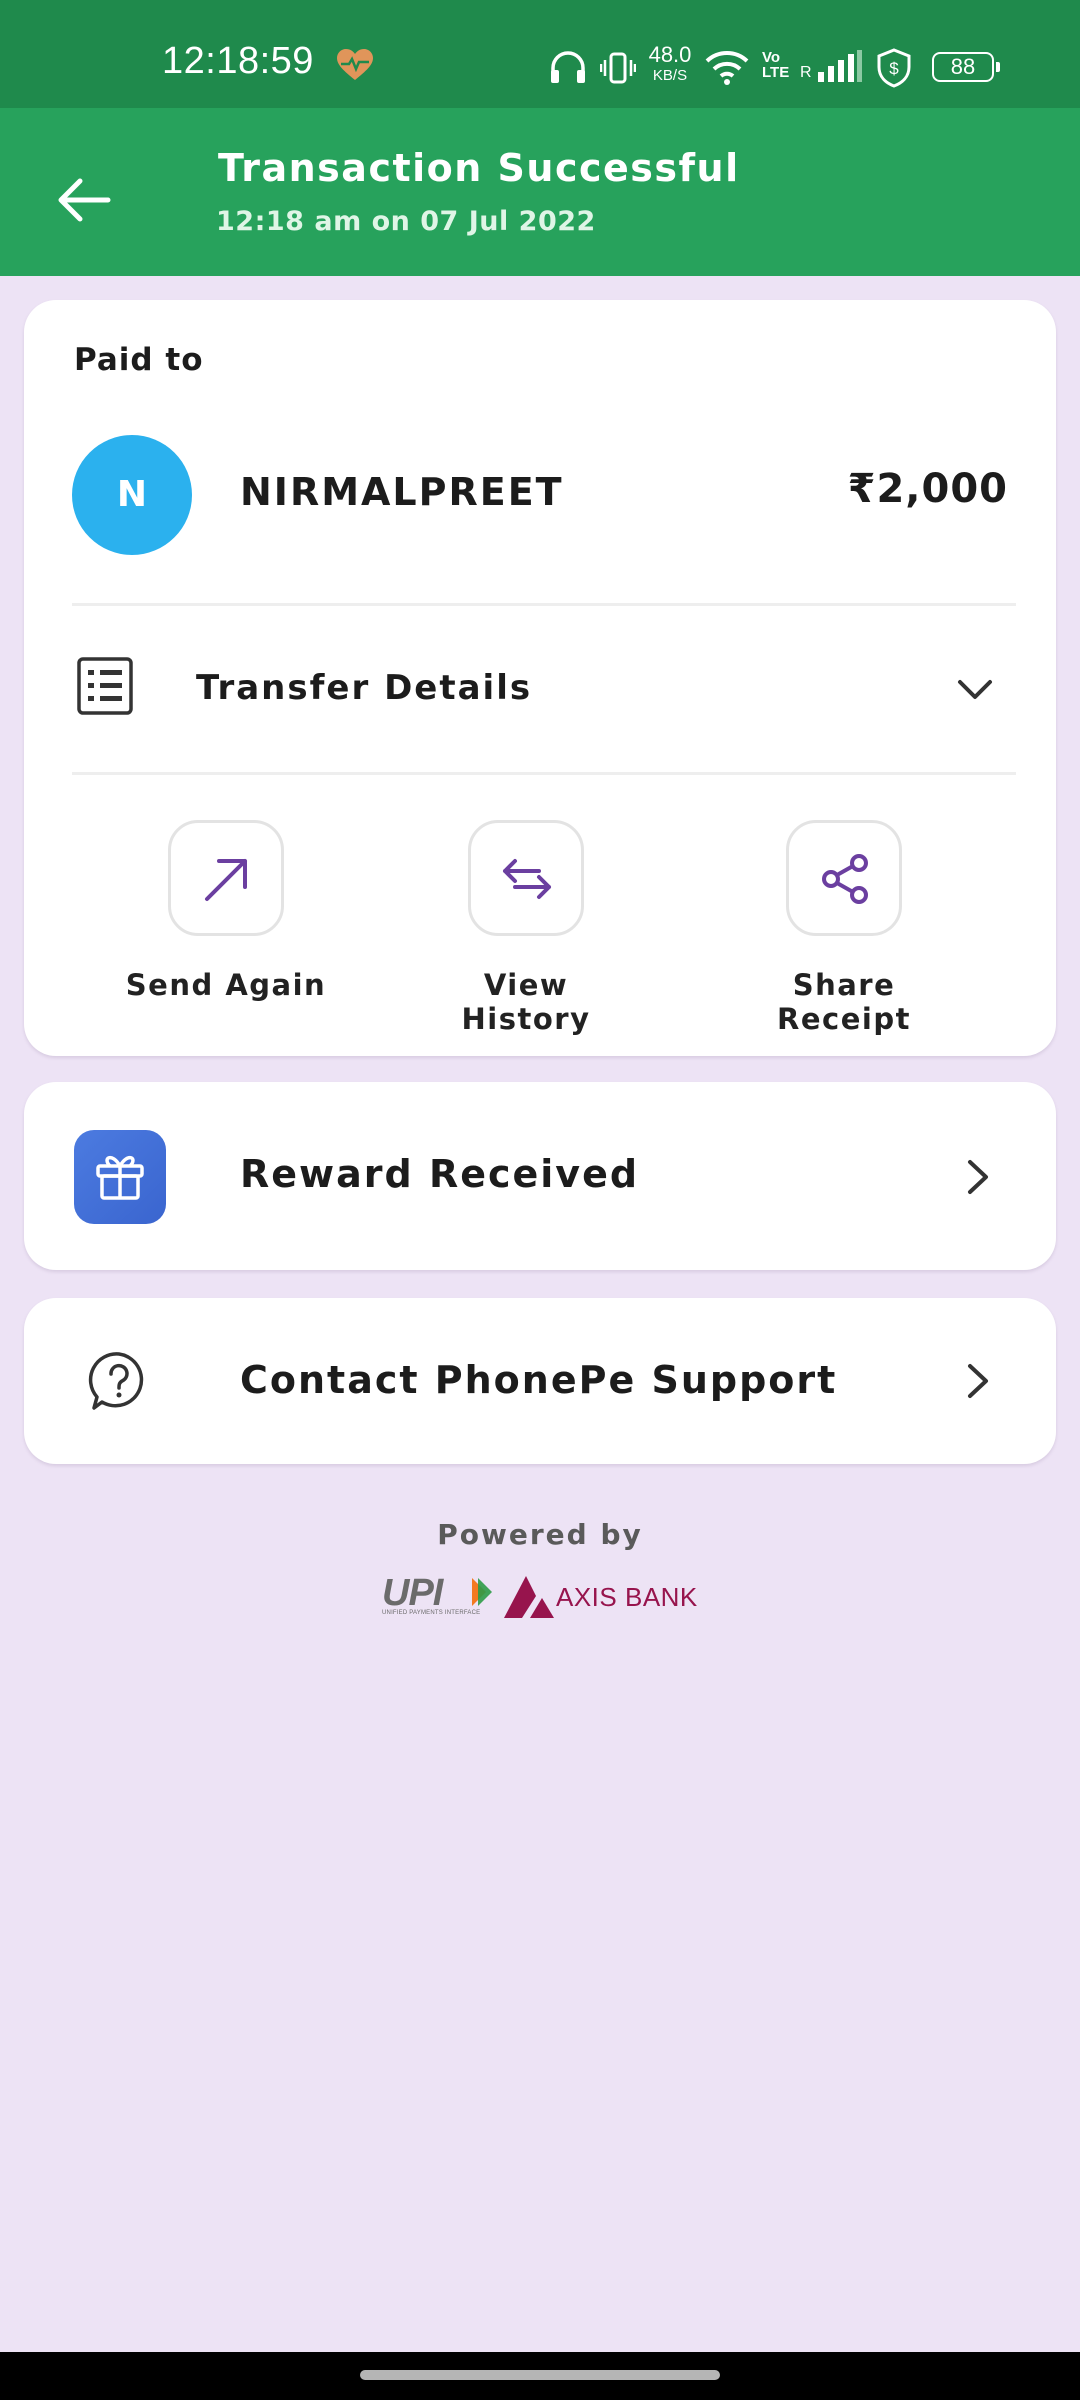 Image resolution: width=1080 pixels, height=2400 pixels. I want to click on axis-bank-name: AXIS BANK, so click(627, 1597).